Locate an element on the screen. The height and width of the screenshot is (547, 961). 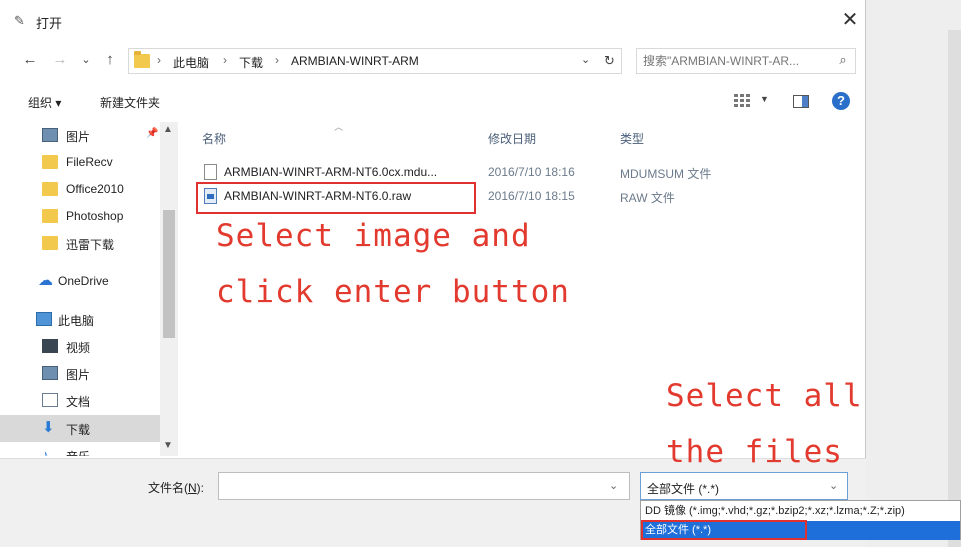
sidebar-item-label: 文档 is located at coordinates (78, 402).